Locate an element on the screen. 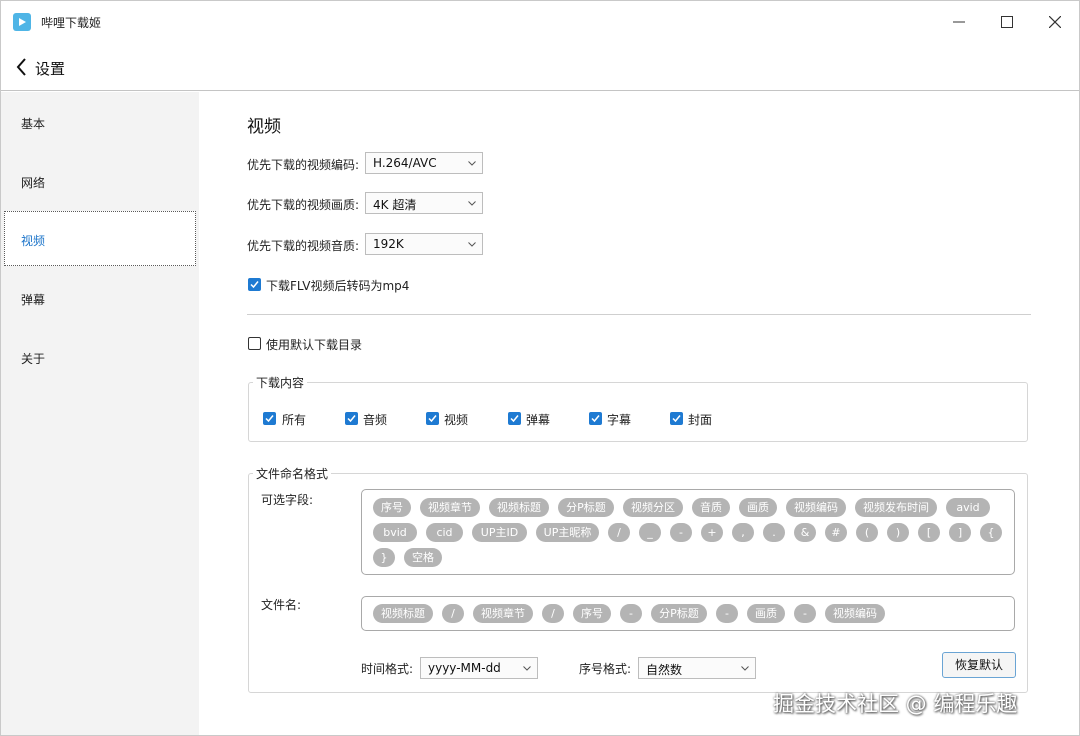  field-chip: 音质 is located at coordinates (711, 507).